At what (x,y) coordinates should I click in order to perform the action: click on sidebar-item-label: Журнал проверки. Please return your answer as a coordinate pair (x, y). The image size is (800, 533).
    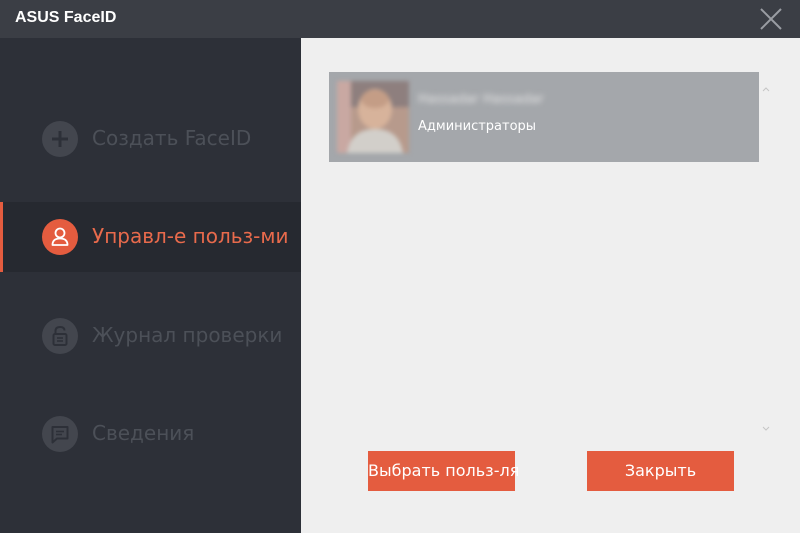
    Looking at the image, I should click on (187, 335).